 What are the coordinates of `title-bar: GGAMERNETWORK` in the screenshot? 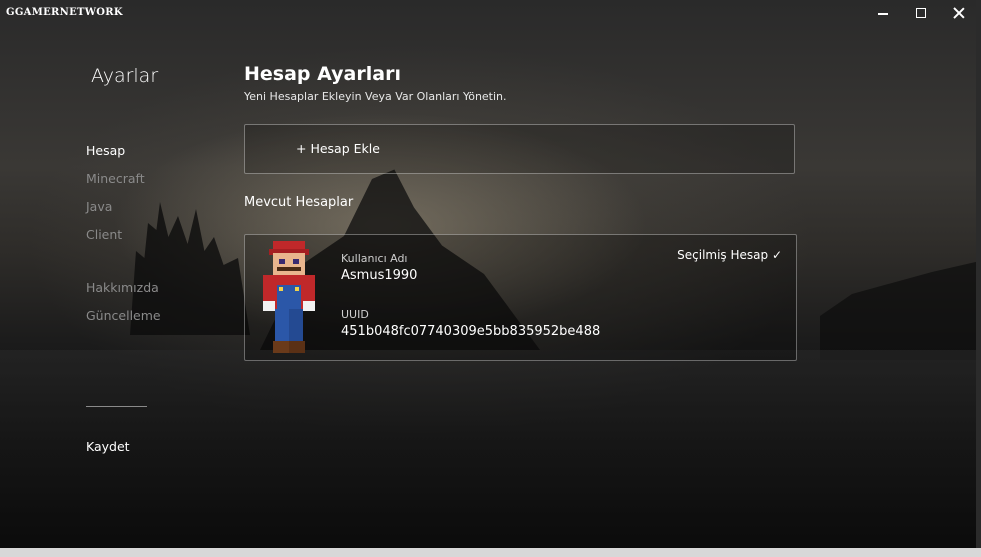 It's located at (490, 13).